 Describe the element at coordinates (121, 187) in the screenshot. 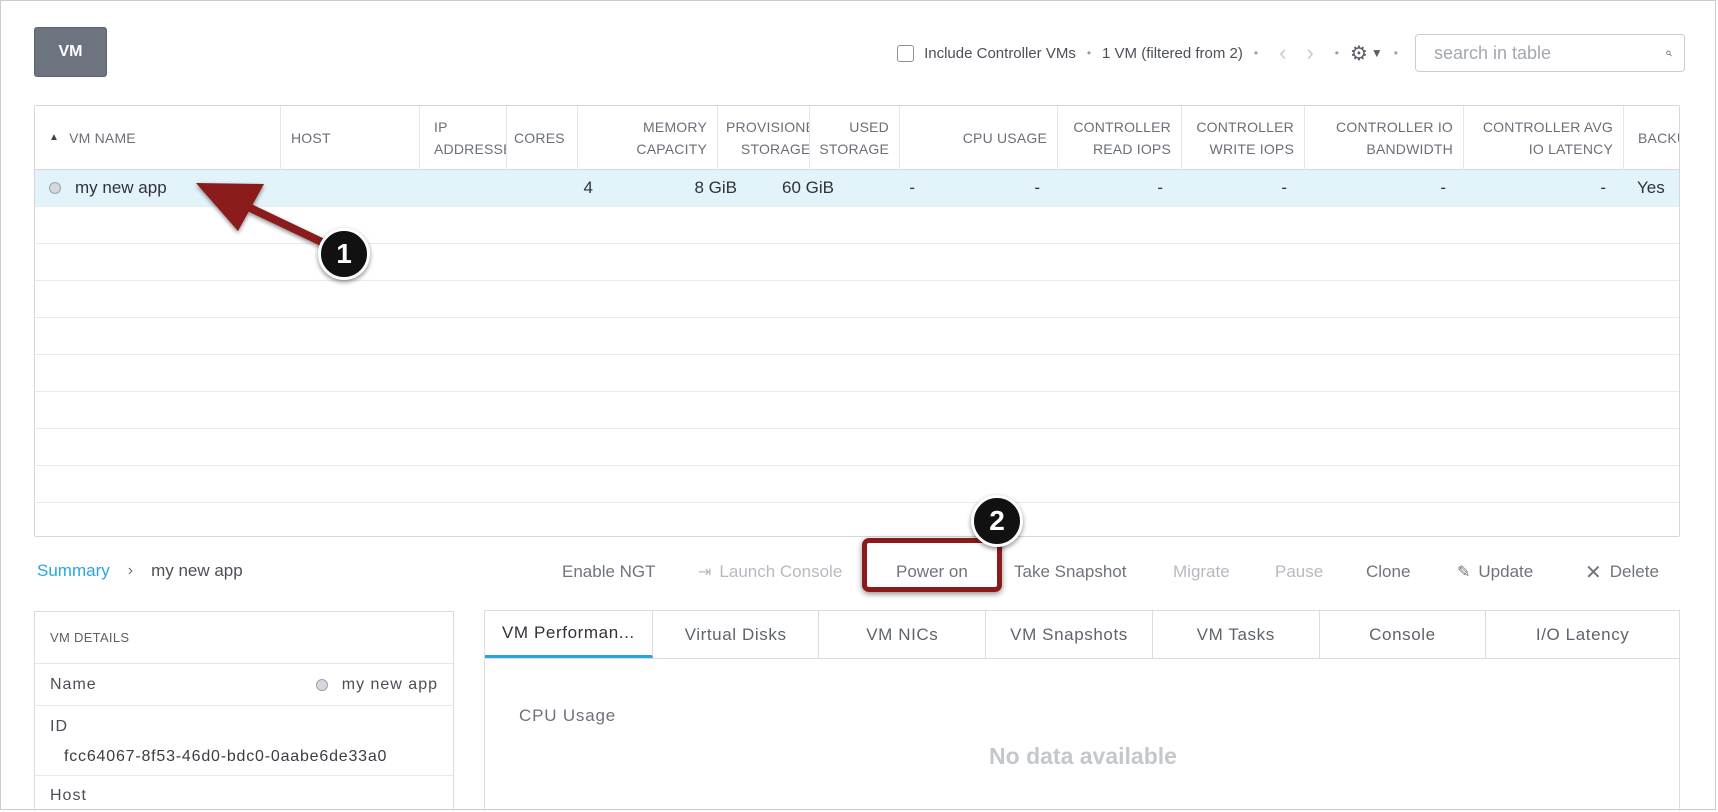

I see `vm-name-text: my new app` at that location.